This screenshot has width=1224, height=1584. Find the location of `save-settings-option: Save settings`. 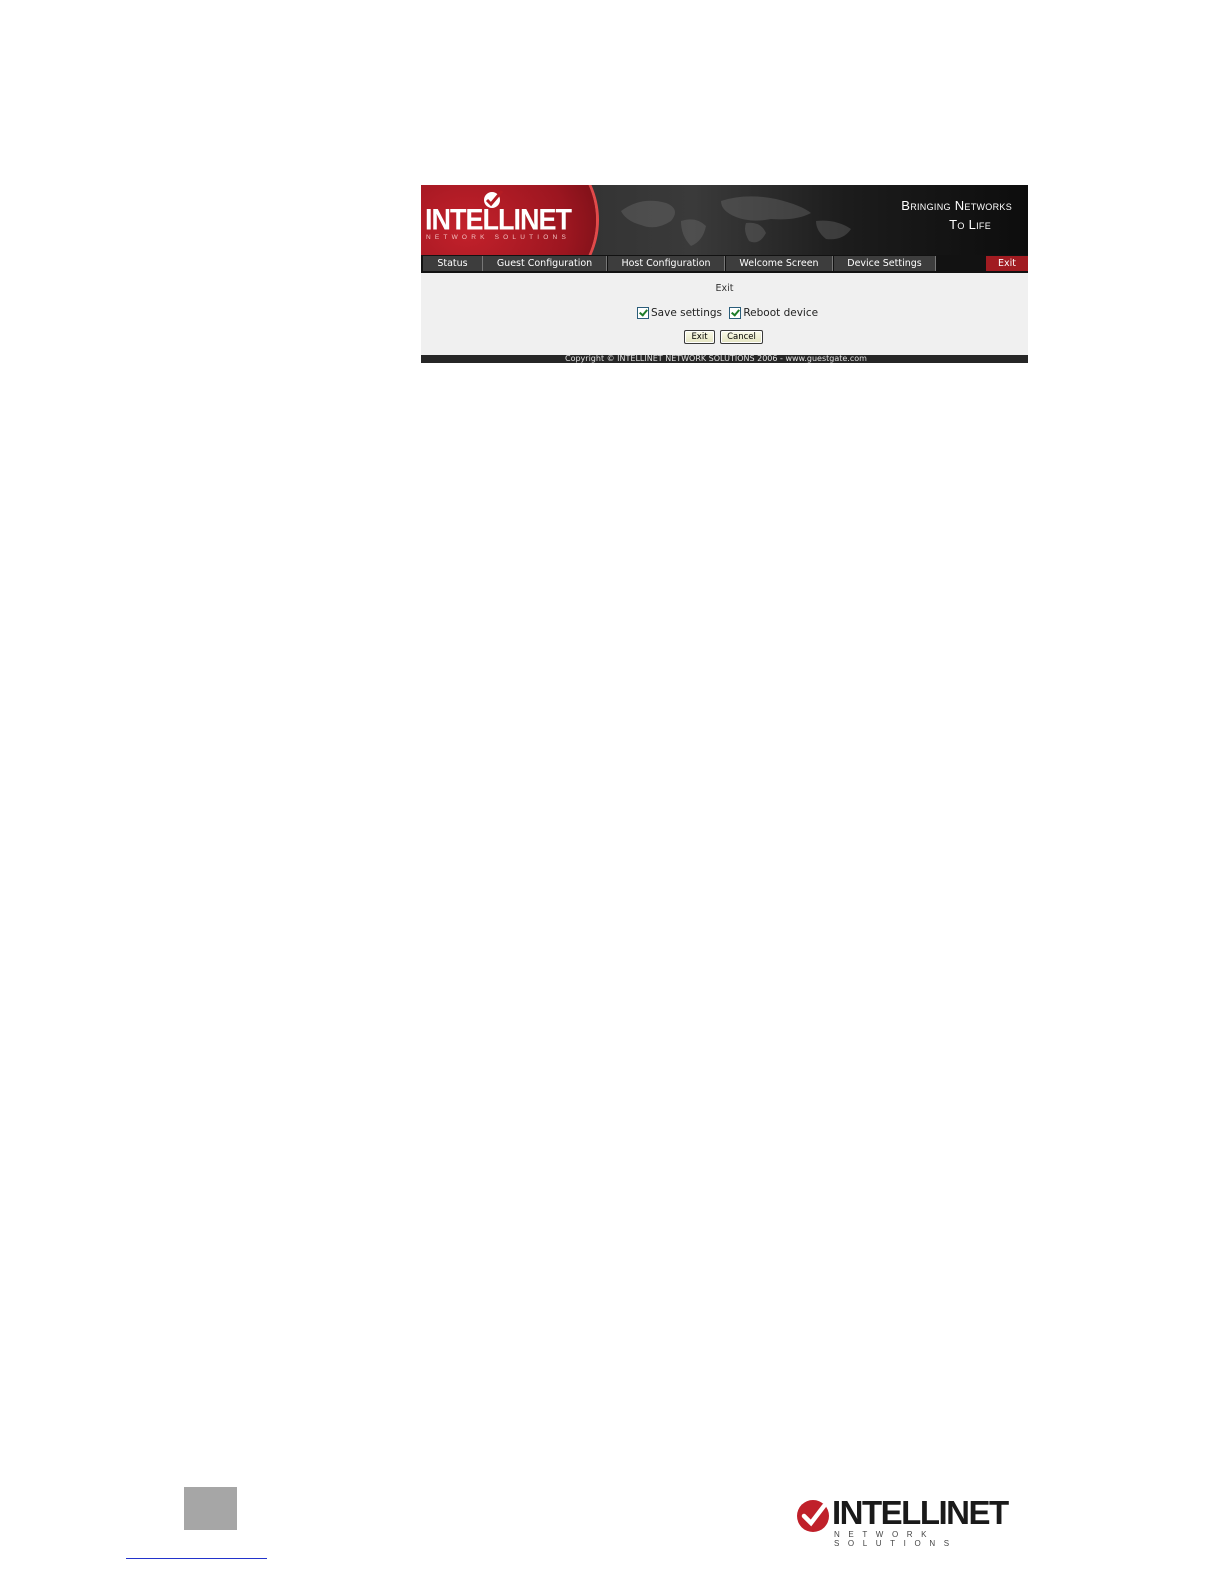

save-settings-option: Save settings is located at coordinates (679, 313).